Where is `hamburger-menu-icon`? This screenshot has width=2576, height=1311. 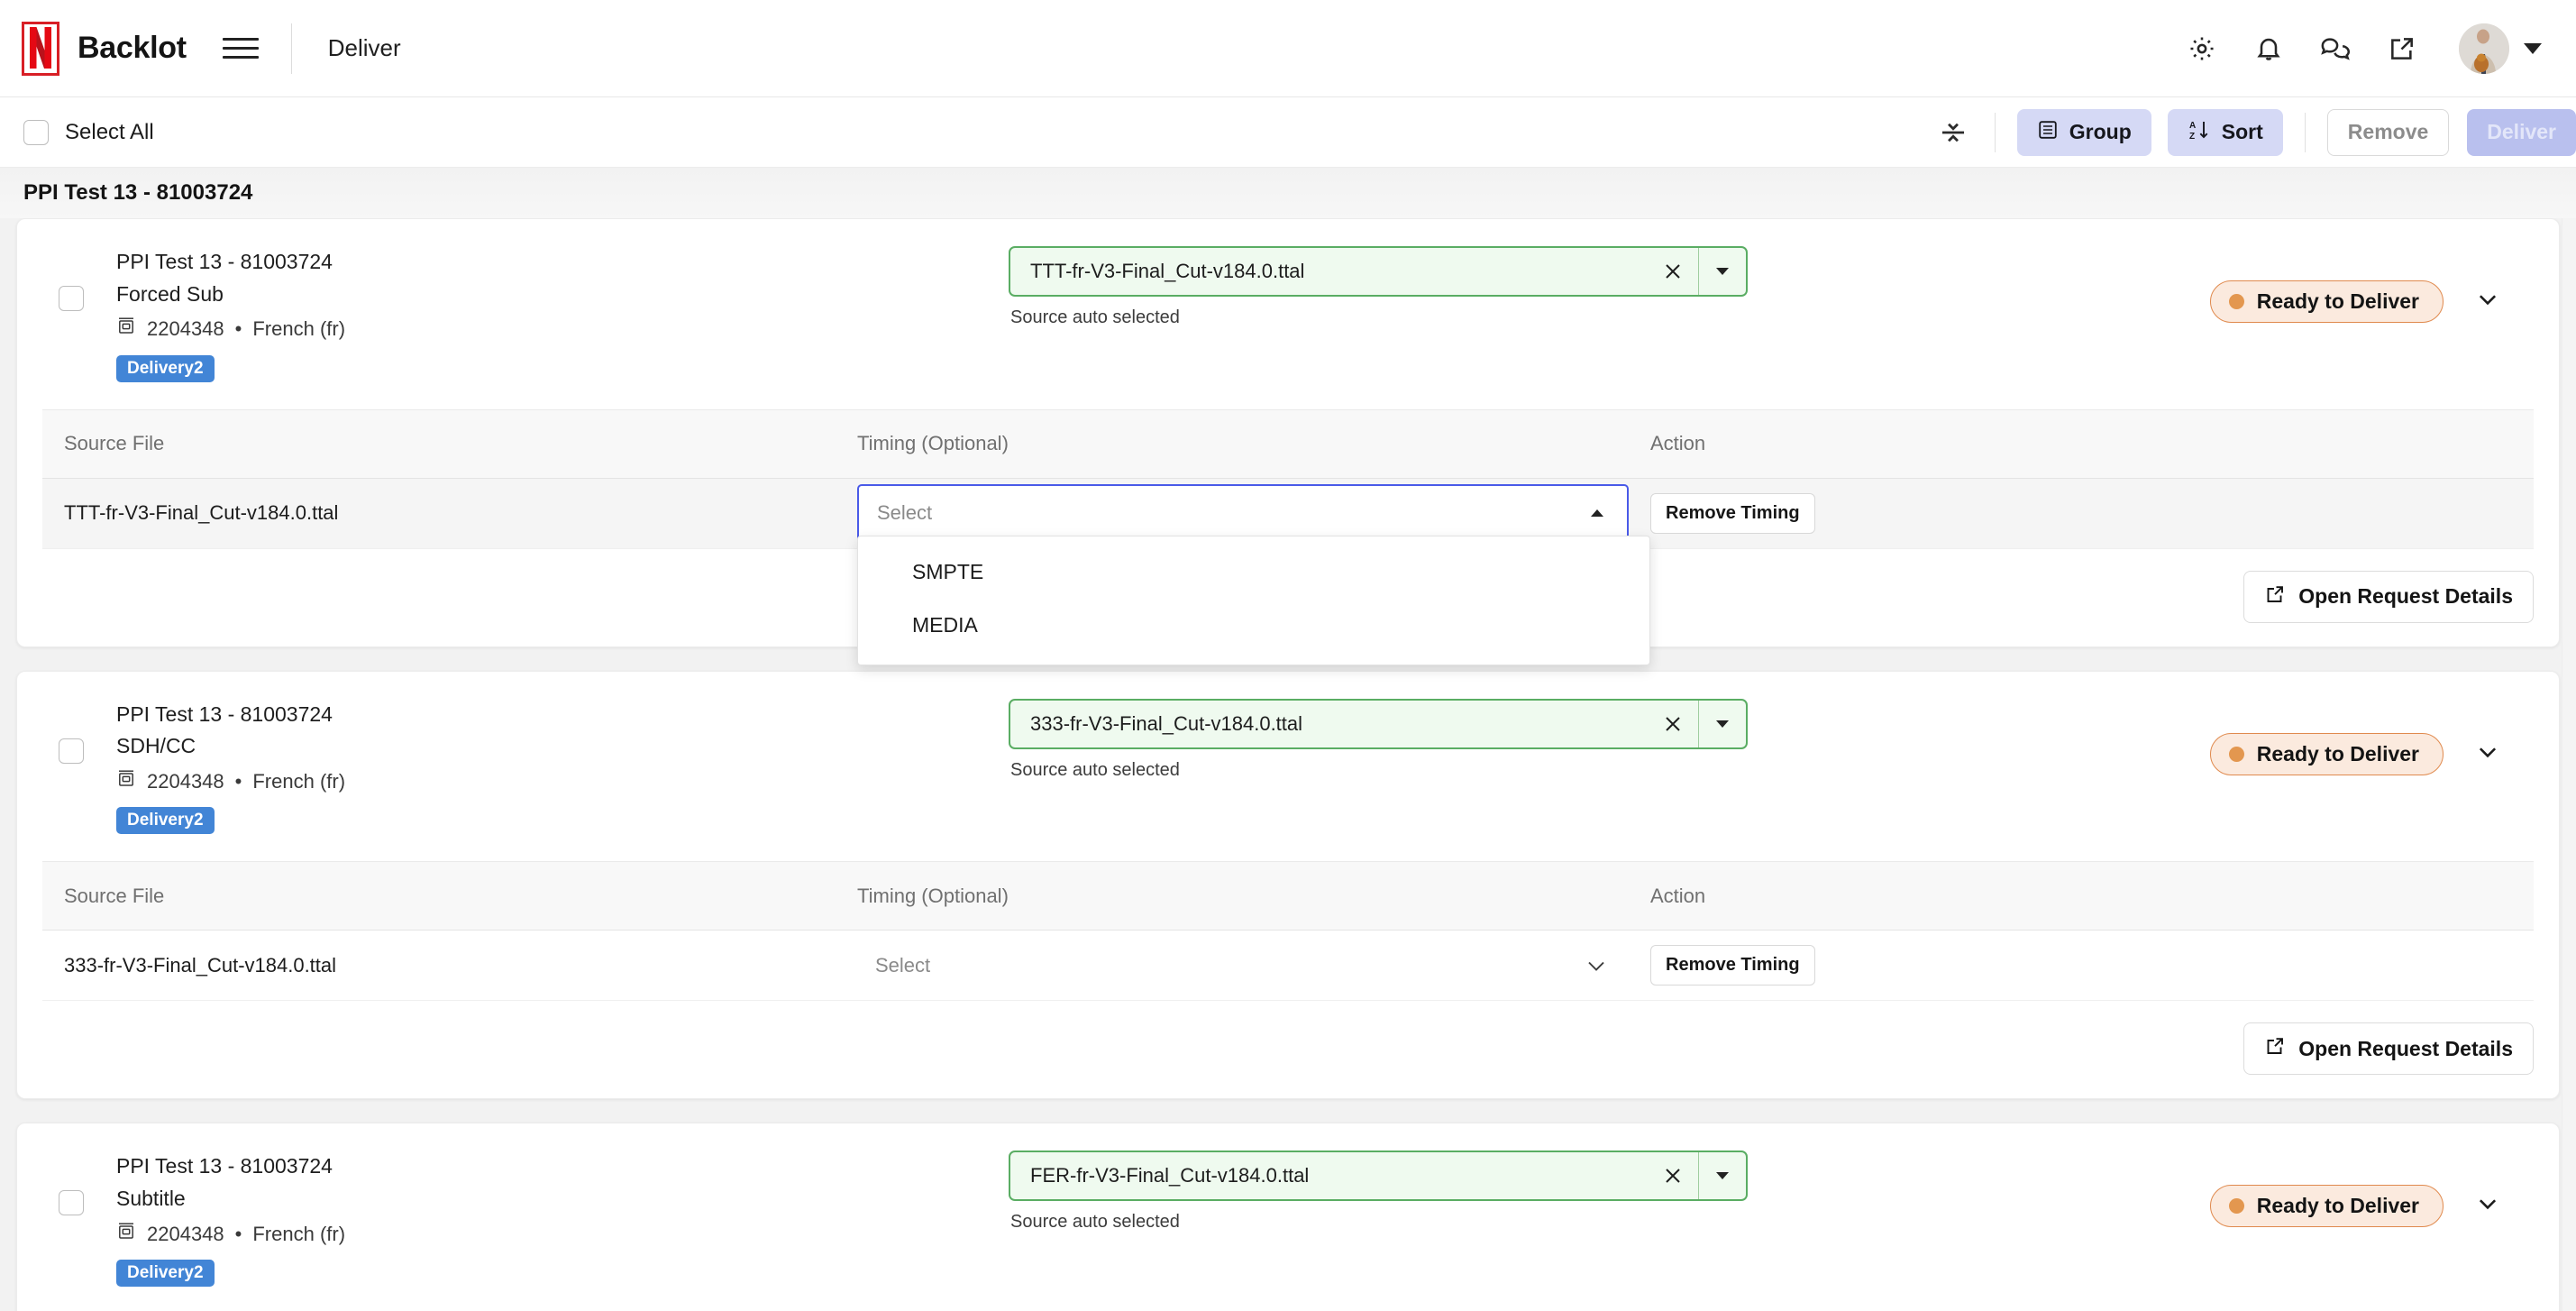
hamburger-menu-icon is located at coordinates (240, 49).